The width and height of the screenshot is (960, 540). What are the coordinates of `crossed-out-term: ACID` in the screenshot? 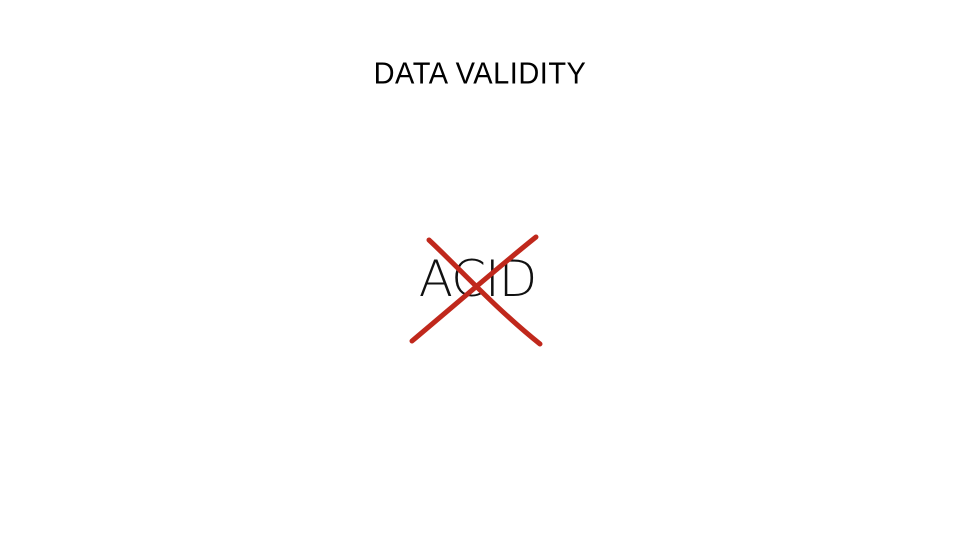 It's located at (477, 290).